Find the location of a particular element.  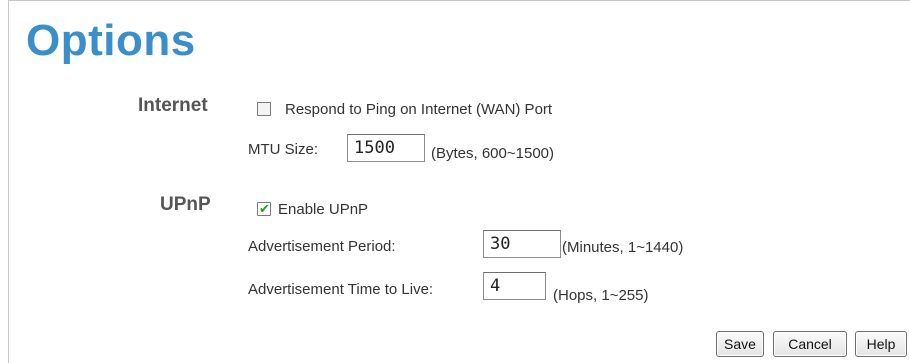

ping-checkbox-label: Respond to Ping on Internet (WAN) Port is located at coordinates (419, 109).